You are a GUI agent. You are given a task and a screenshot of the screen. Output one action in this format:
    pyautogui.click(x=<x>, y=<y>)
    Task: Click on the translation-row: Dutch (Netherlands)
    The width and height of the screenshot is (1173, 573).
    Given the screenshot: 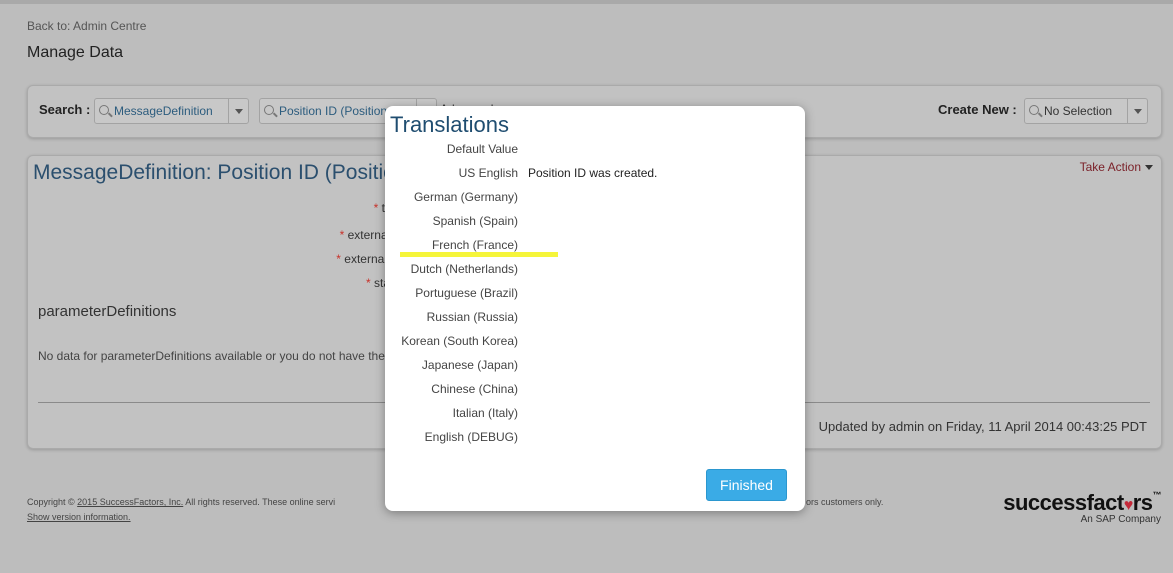 What is the action you would take?
    pyautogui.click(x=595, y=270)
    